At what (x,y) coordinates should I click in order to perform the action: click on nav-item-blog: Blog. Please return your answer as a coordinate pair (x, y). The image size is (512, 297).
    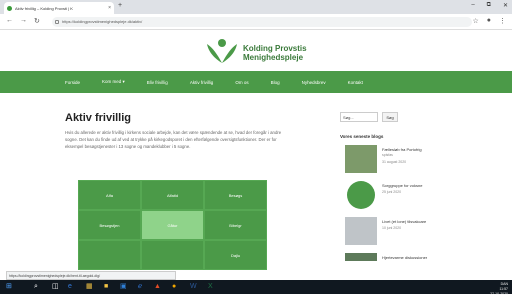
    Looking at the image, I should click on (275, 82).